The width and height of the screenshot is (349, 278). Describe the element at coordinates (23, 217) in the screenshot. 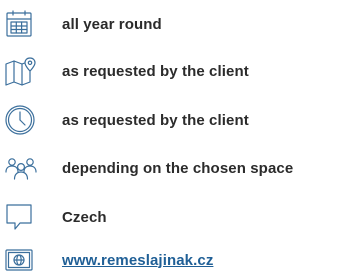

I see `speech-bubble-icon` at that location.